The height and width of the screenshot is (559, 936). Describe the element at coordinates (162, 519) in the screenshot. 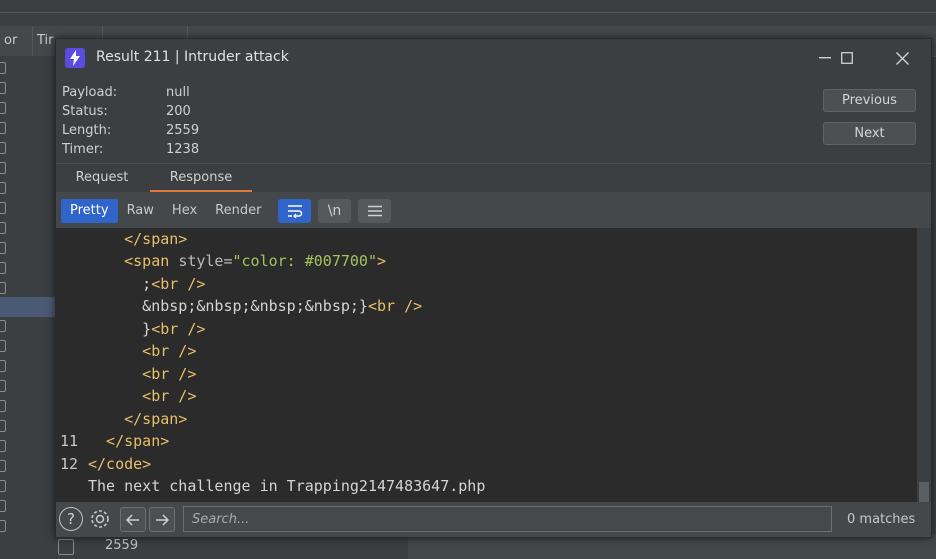

I see `search-next-button` at that location.